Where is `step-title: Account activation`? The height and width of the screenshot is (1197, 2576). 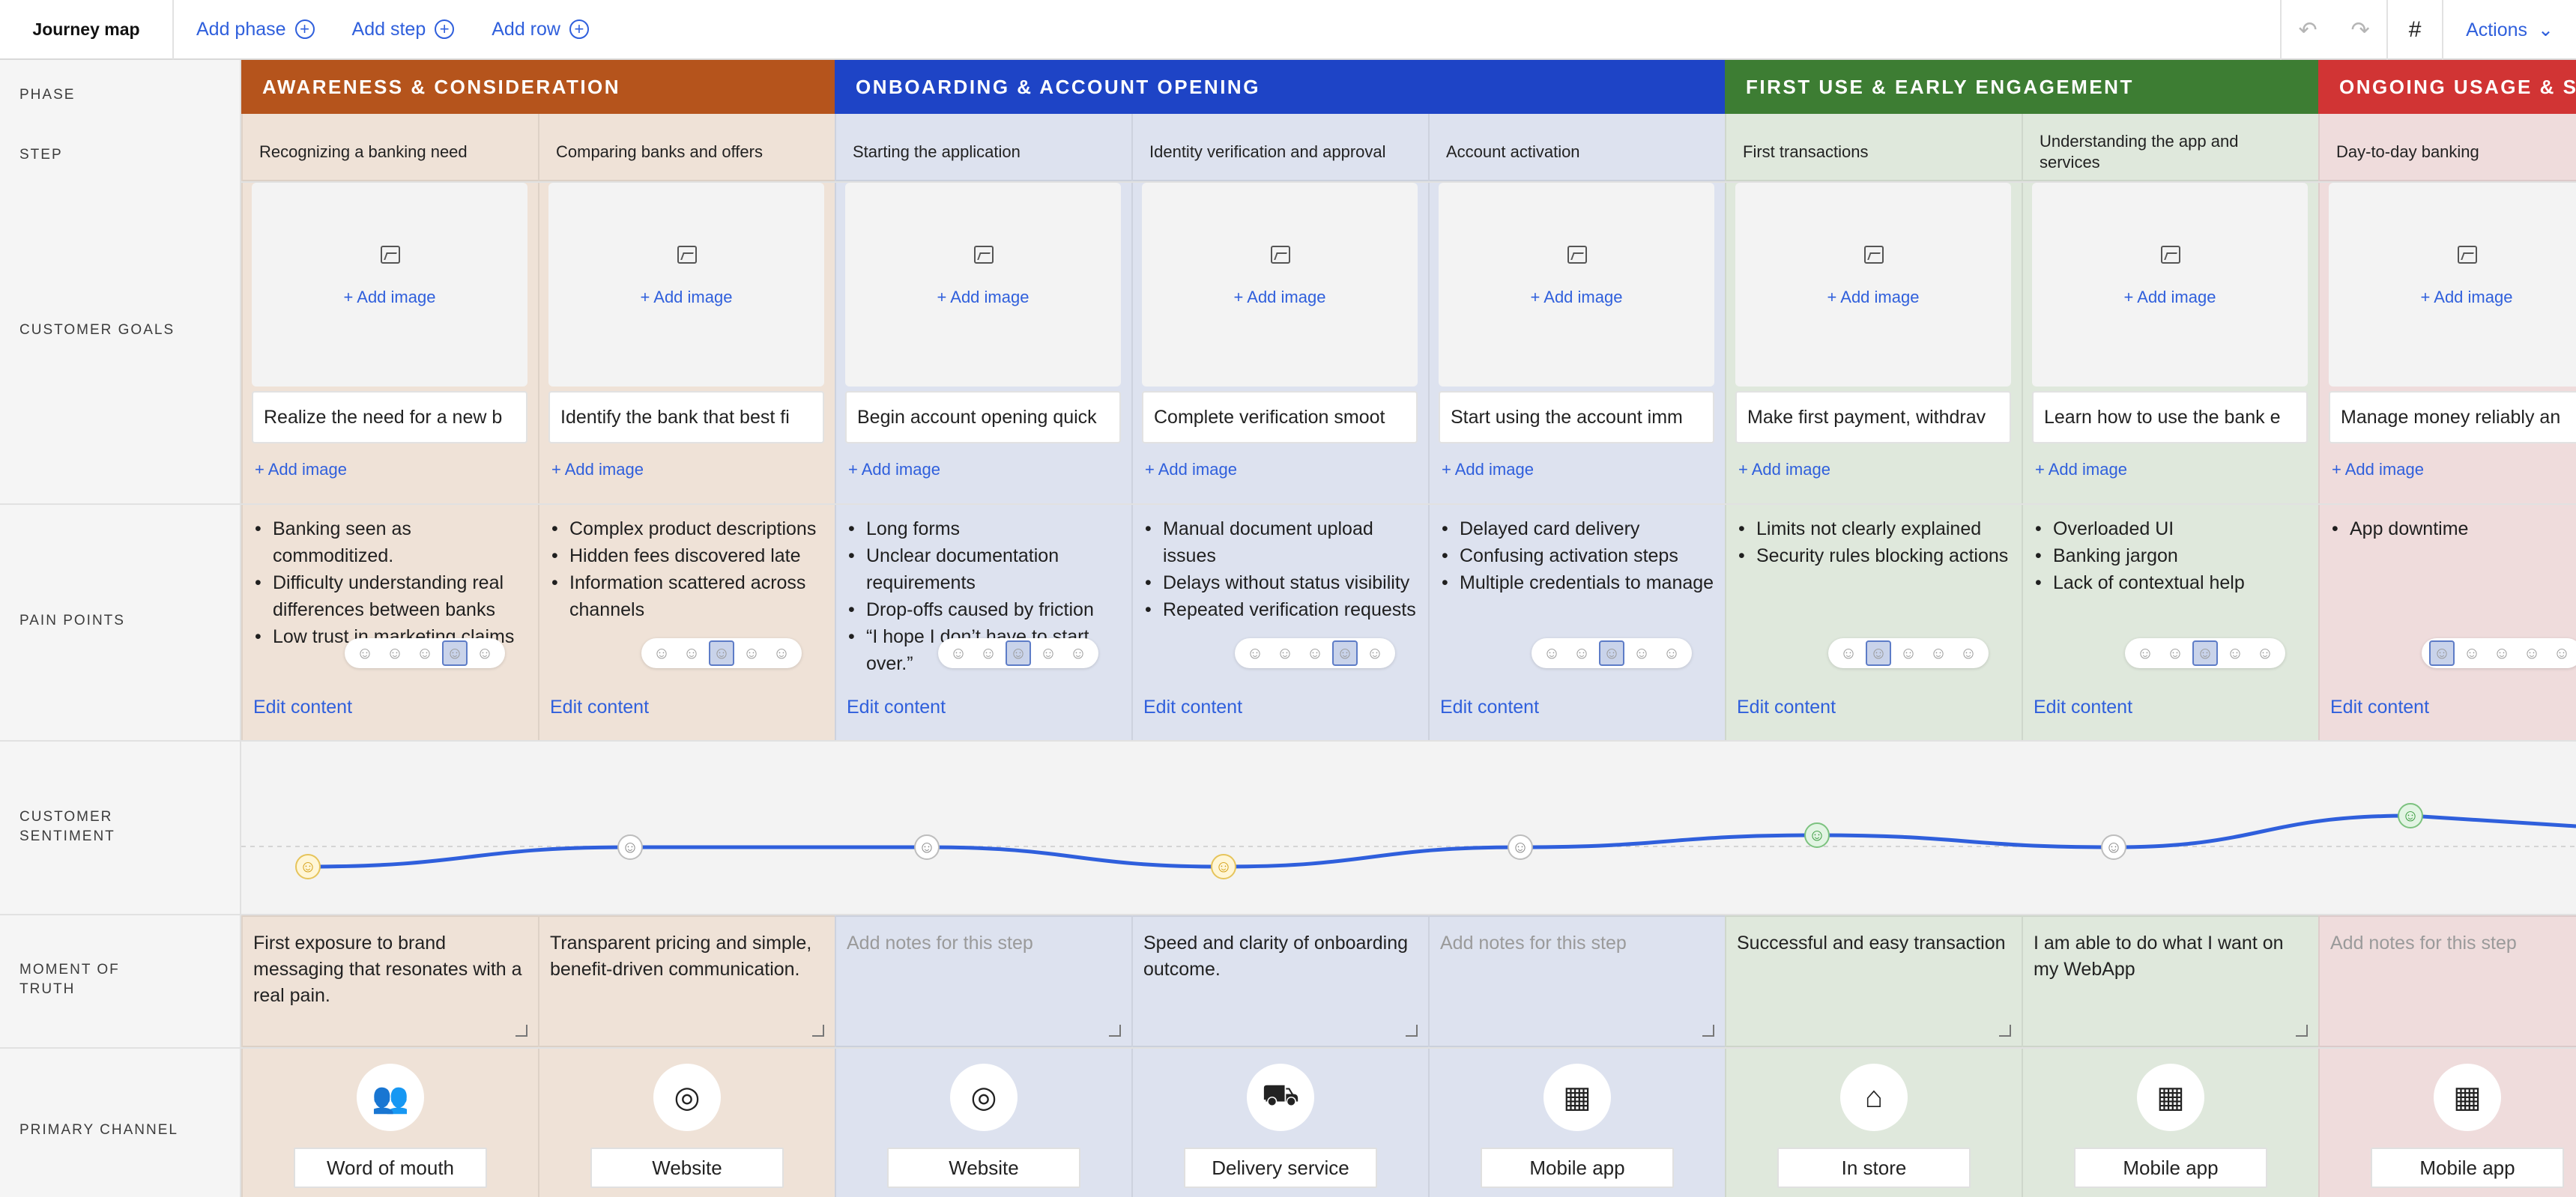
step-title: Account activation is located at coordinates (1577, 148).